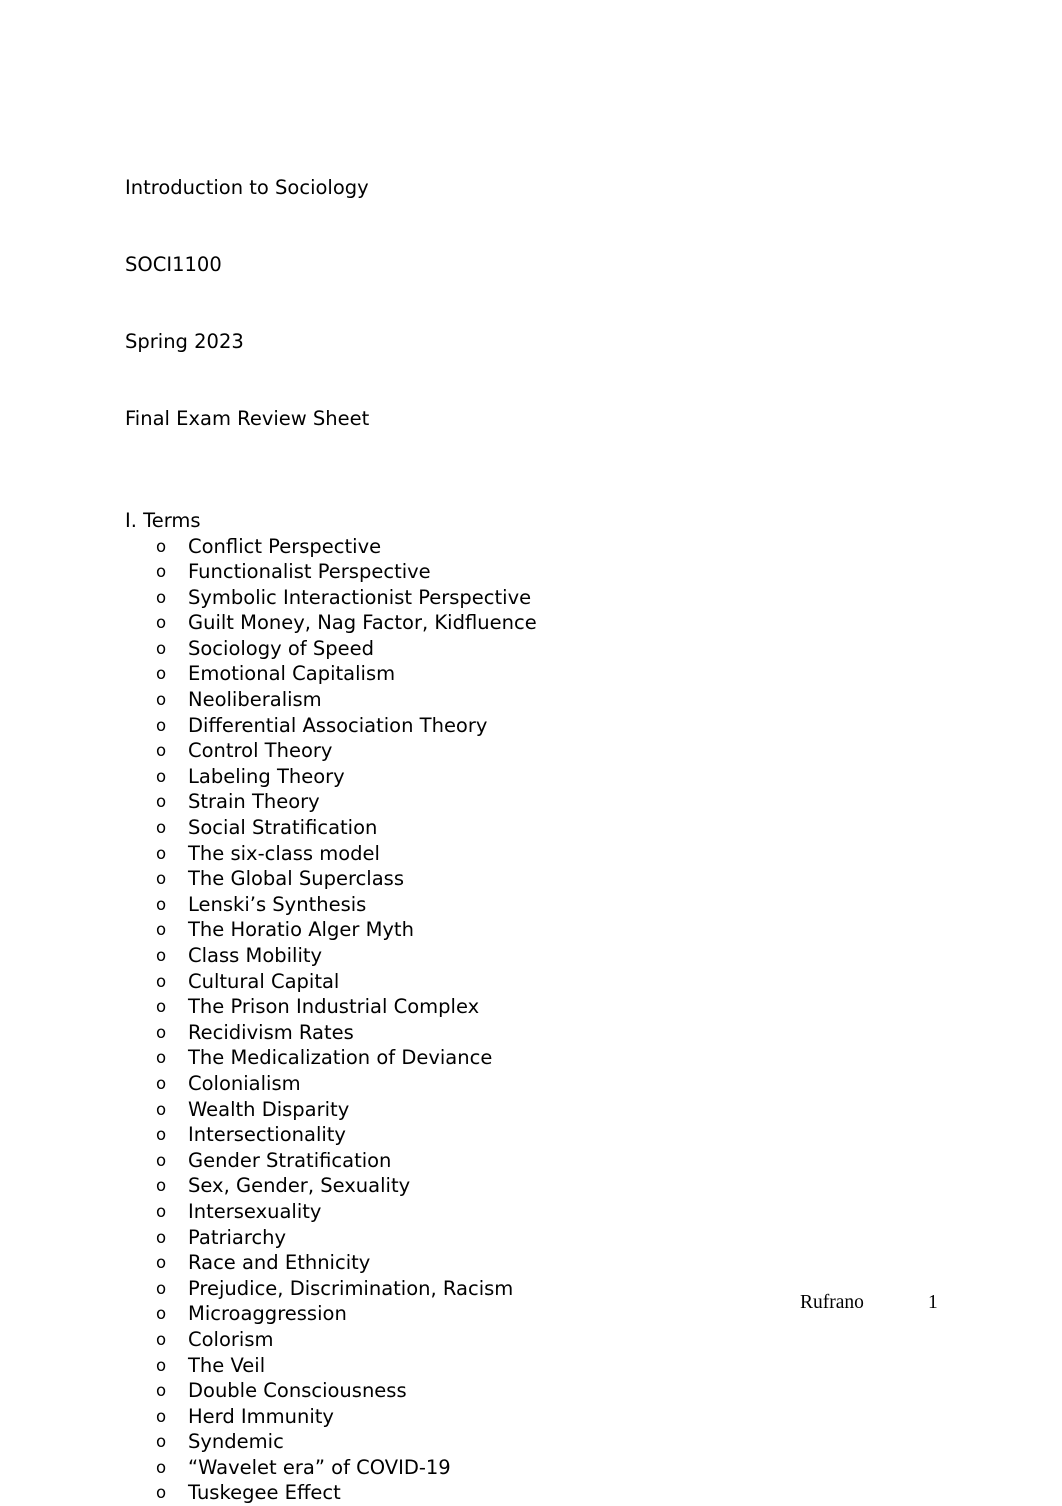  What do you see at coordinates (540, 1058) in the screenshot?
I see `list-item: o The Medicalization of Deviance` at bounding box center [540, 1058].